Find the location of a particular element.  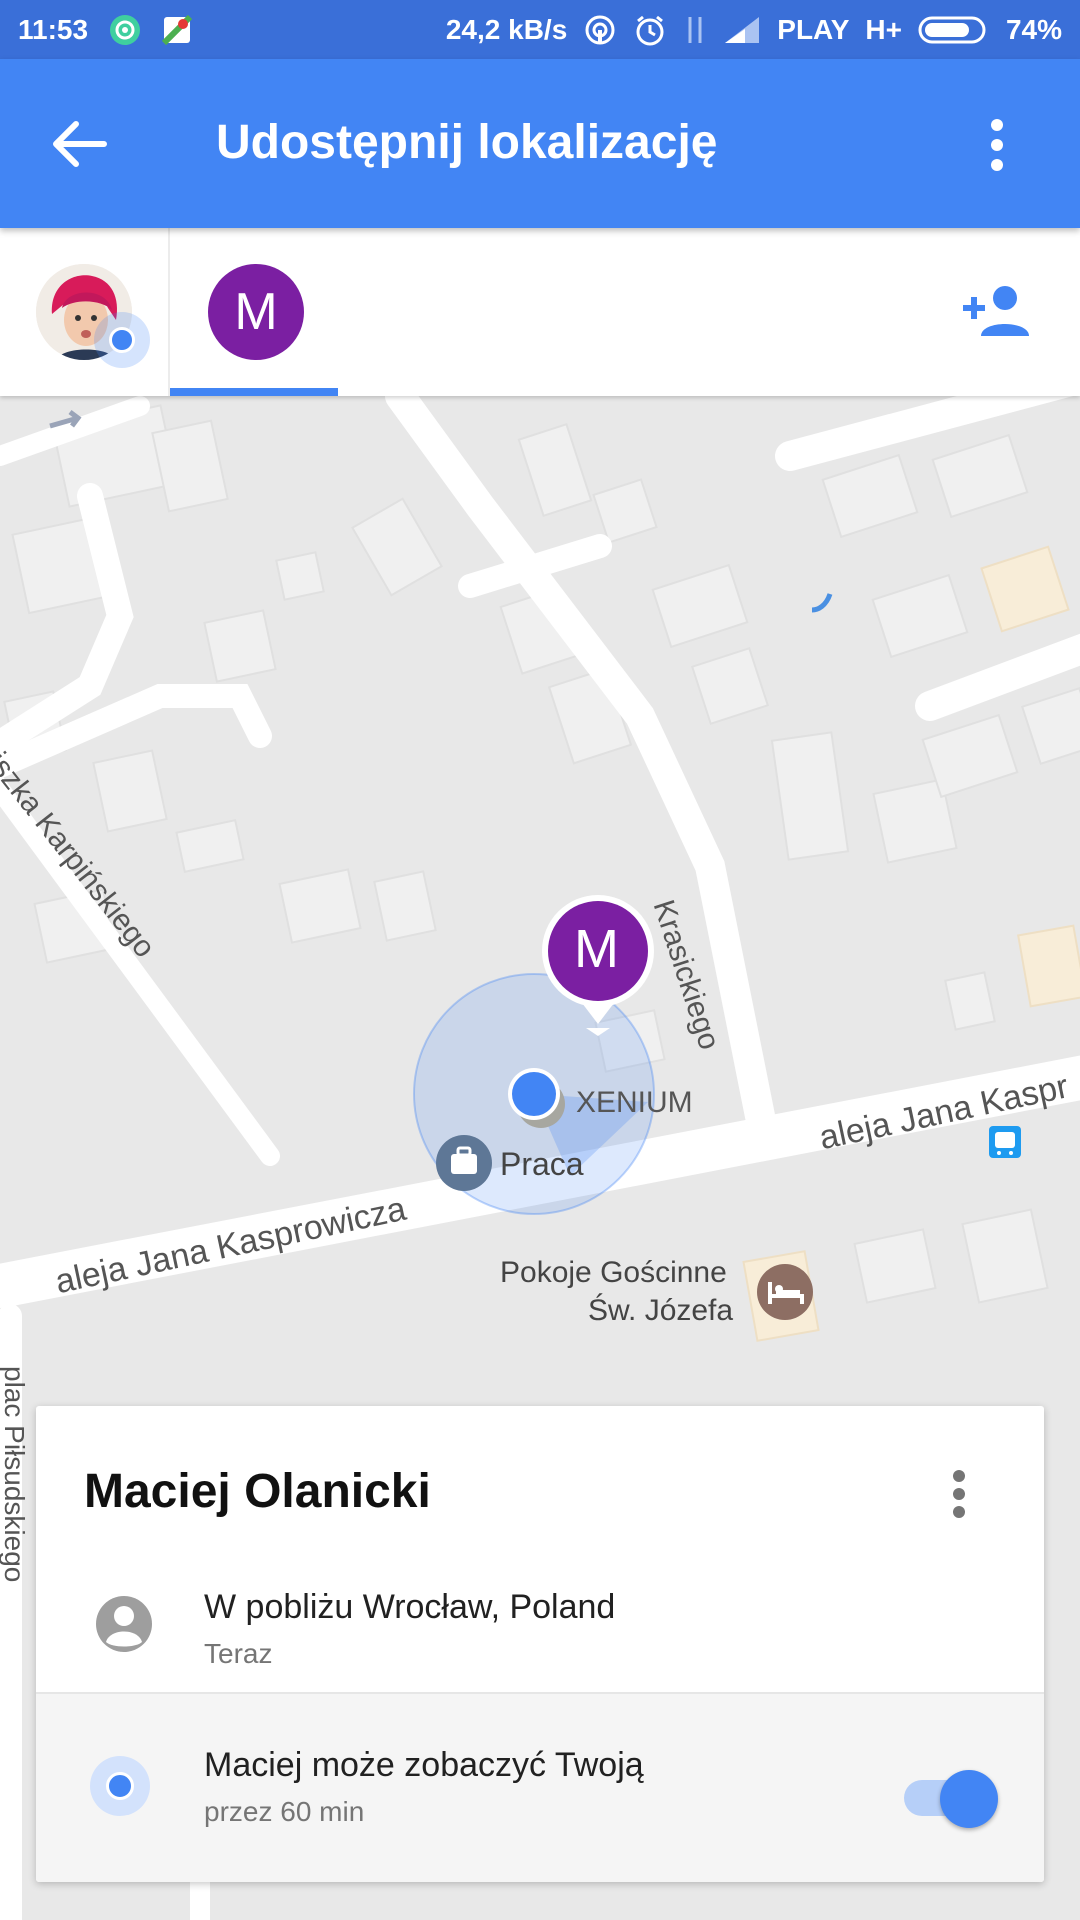

arrow-back-icon is located at coordinates (80, 144).